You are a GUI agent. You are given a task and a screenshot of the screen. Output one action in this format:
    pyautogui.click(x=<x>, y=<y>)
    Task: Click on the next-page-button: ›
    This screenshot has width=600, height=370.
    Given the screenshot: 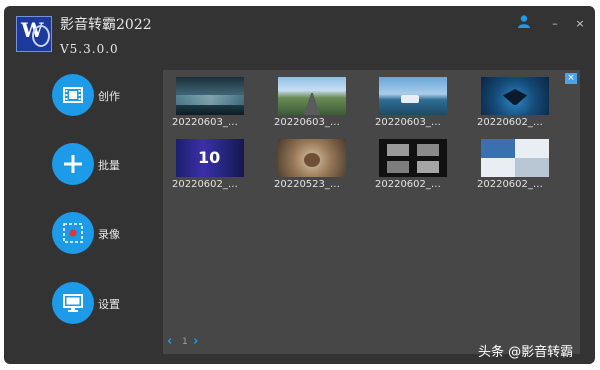 What is the action you would take?
    pyautogui.click(x=195, y=341)
    